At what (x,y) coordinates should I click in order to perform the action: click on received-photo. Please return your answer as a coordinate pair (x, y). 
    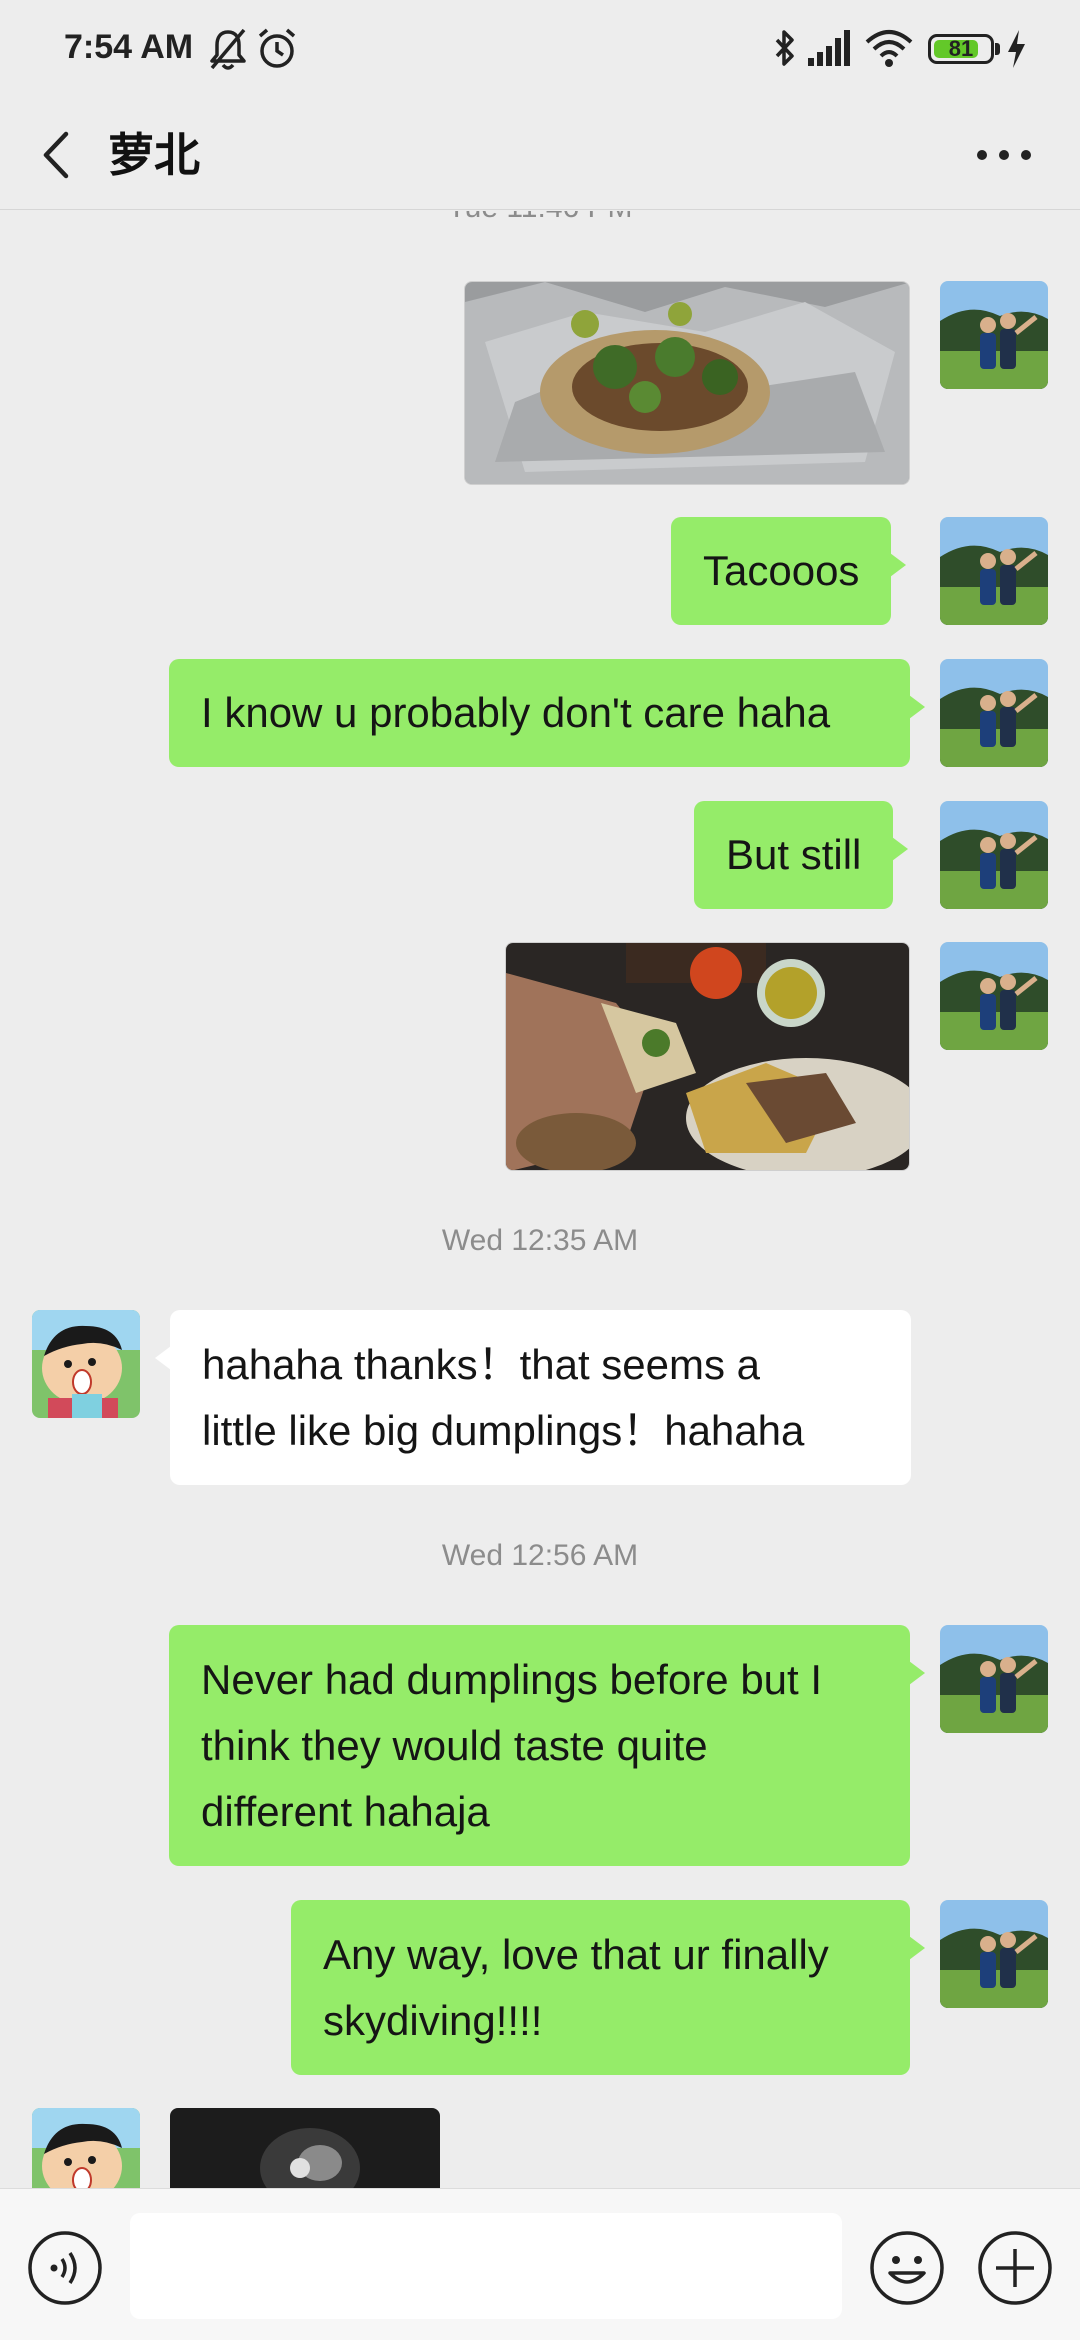
    Looking at the image, I should click on (305, 2148).